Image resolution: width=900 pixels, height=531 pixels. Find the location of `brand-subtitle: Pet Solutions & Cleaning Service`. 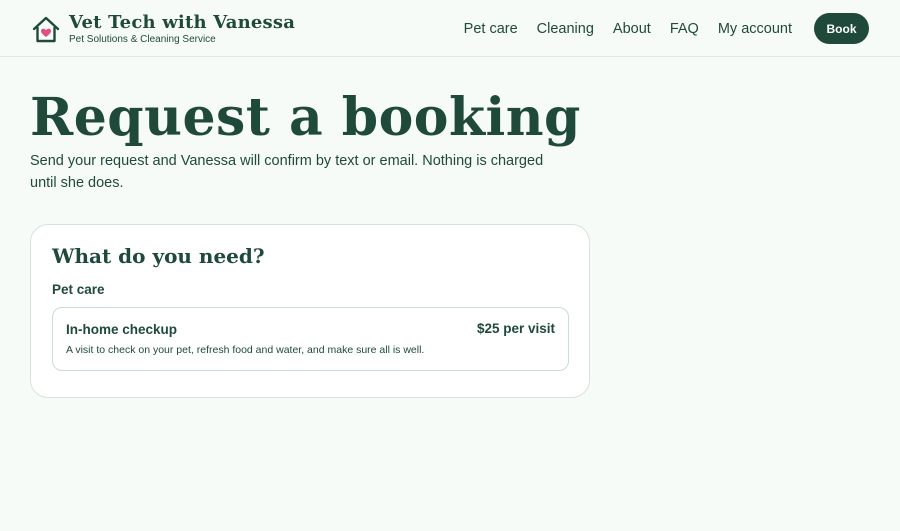

brand-subtitle: Pet Solutions & Cleaning Service is located at coordinates (142, 39).